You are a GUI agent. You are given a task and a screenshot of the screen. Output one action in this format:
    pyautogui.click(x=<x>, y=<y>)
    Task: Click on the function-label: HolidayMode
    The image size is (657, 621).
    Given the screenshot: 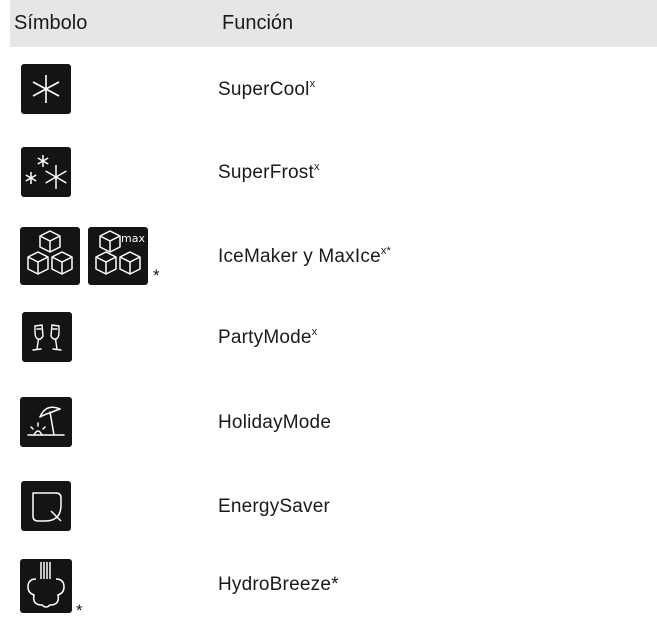 What is the action you would take?
    pyautogui.click(x=275, y=422)
    